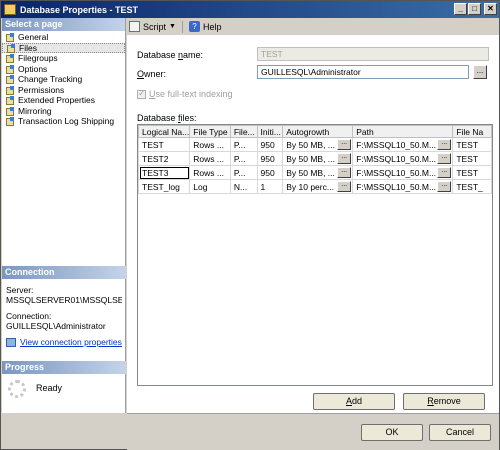 The width and height of the screenshot is (500, 450). Describe the element at coordinates (403, 131) in the screenshot. I see `column-header: Path` at that location.